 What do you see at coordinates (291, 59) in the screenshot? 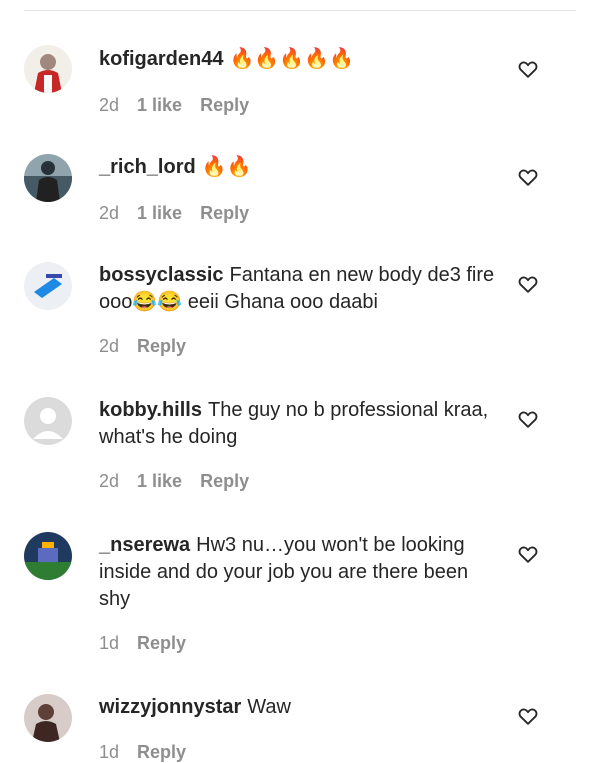
I see `comment-text: 🔥🔥🔥🔥🔥` at bounding box center [291, 59].